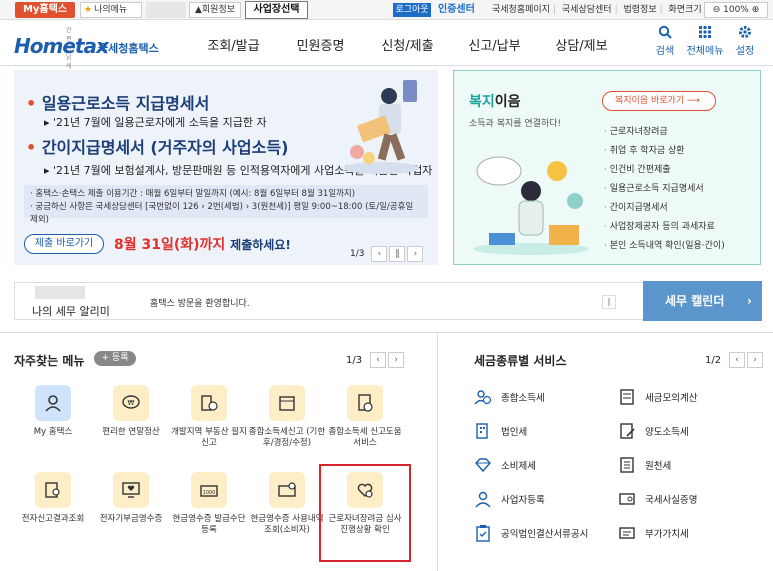  I want to click on tax-item-simulation: 세금모의계산, so click(657, 397).